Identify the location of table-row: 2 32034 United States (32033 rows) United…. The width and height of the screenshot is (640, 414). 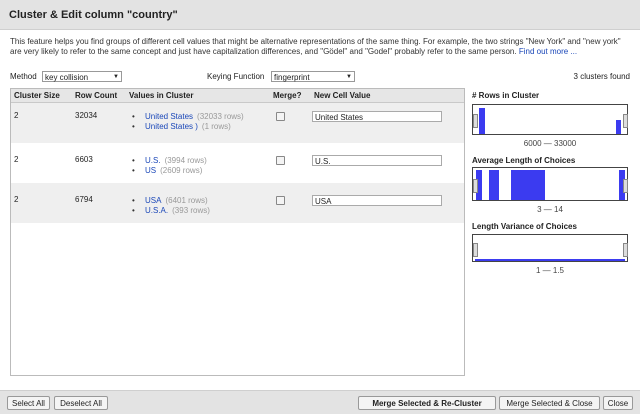
(237, 123).